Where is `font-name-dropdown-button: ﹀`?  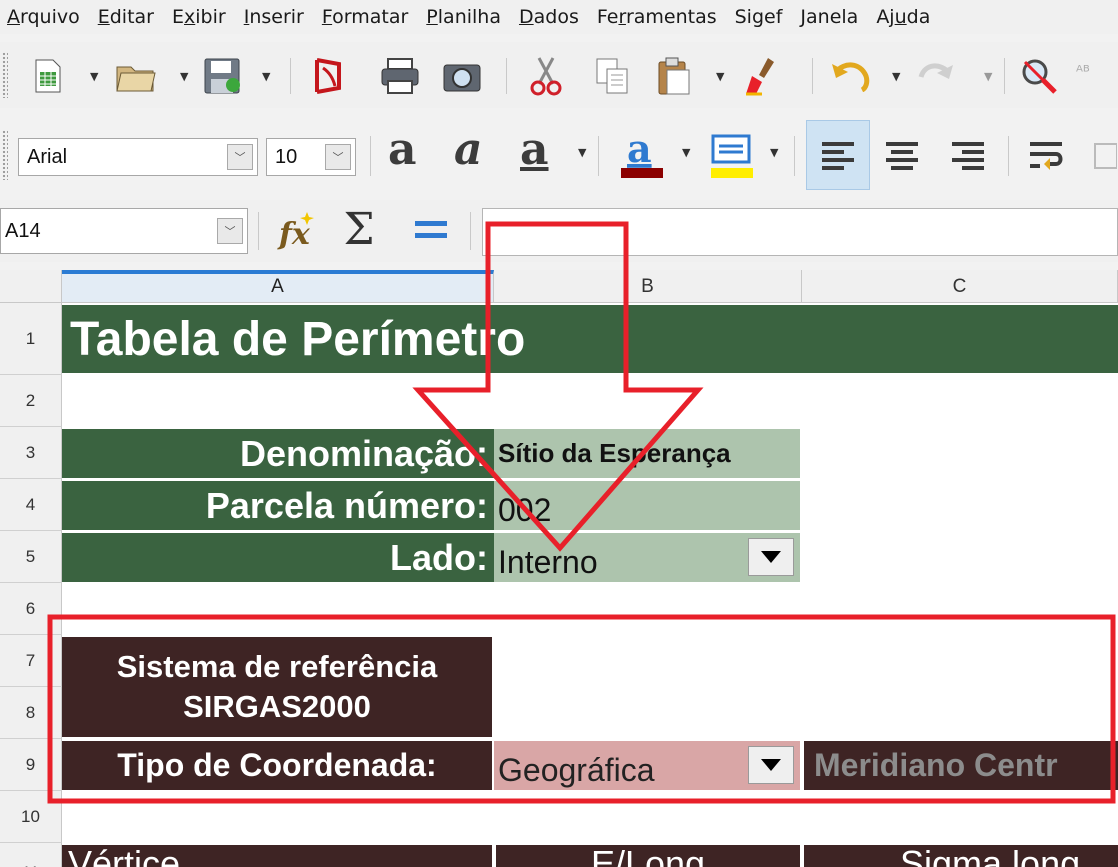 font-name-dropdown-button: ﹀ is located at coordinates (240, 157).